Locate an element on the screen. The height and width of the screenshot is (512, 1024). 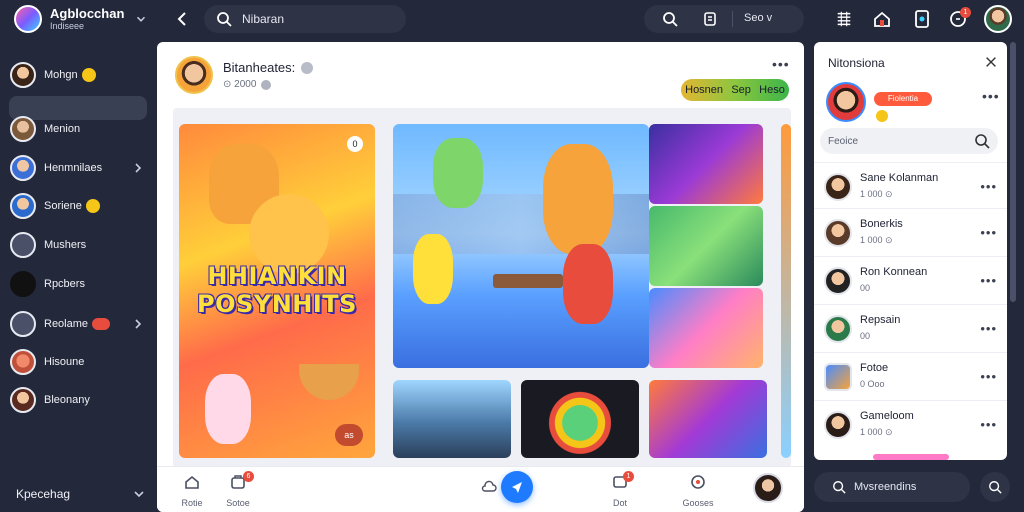
app-brand: Agblocchan Indiseee is located at coordinates (81, 19).